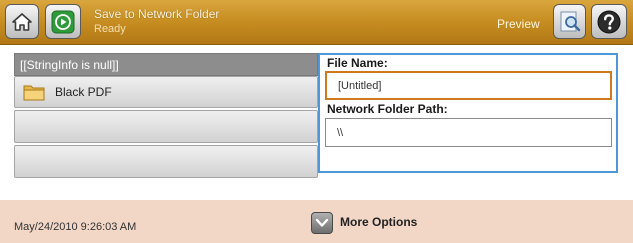 Image resolution: width=633 pixels, height=243 pixels. I want to click on help-icon, so click(609, 21).